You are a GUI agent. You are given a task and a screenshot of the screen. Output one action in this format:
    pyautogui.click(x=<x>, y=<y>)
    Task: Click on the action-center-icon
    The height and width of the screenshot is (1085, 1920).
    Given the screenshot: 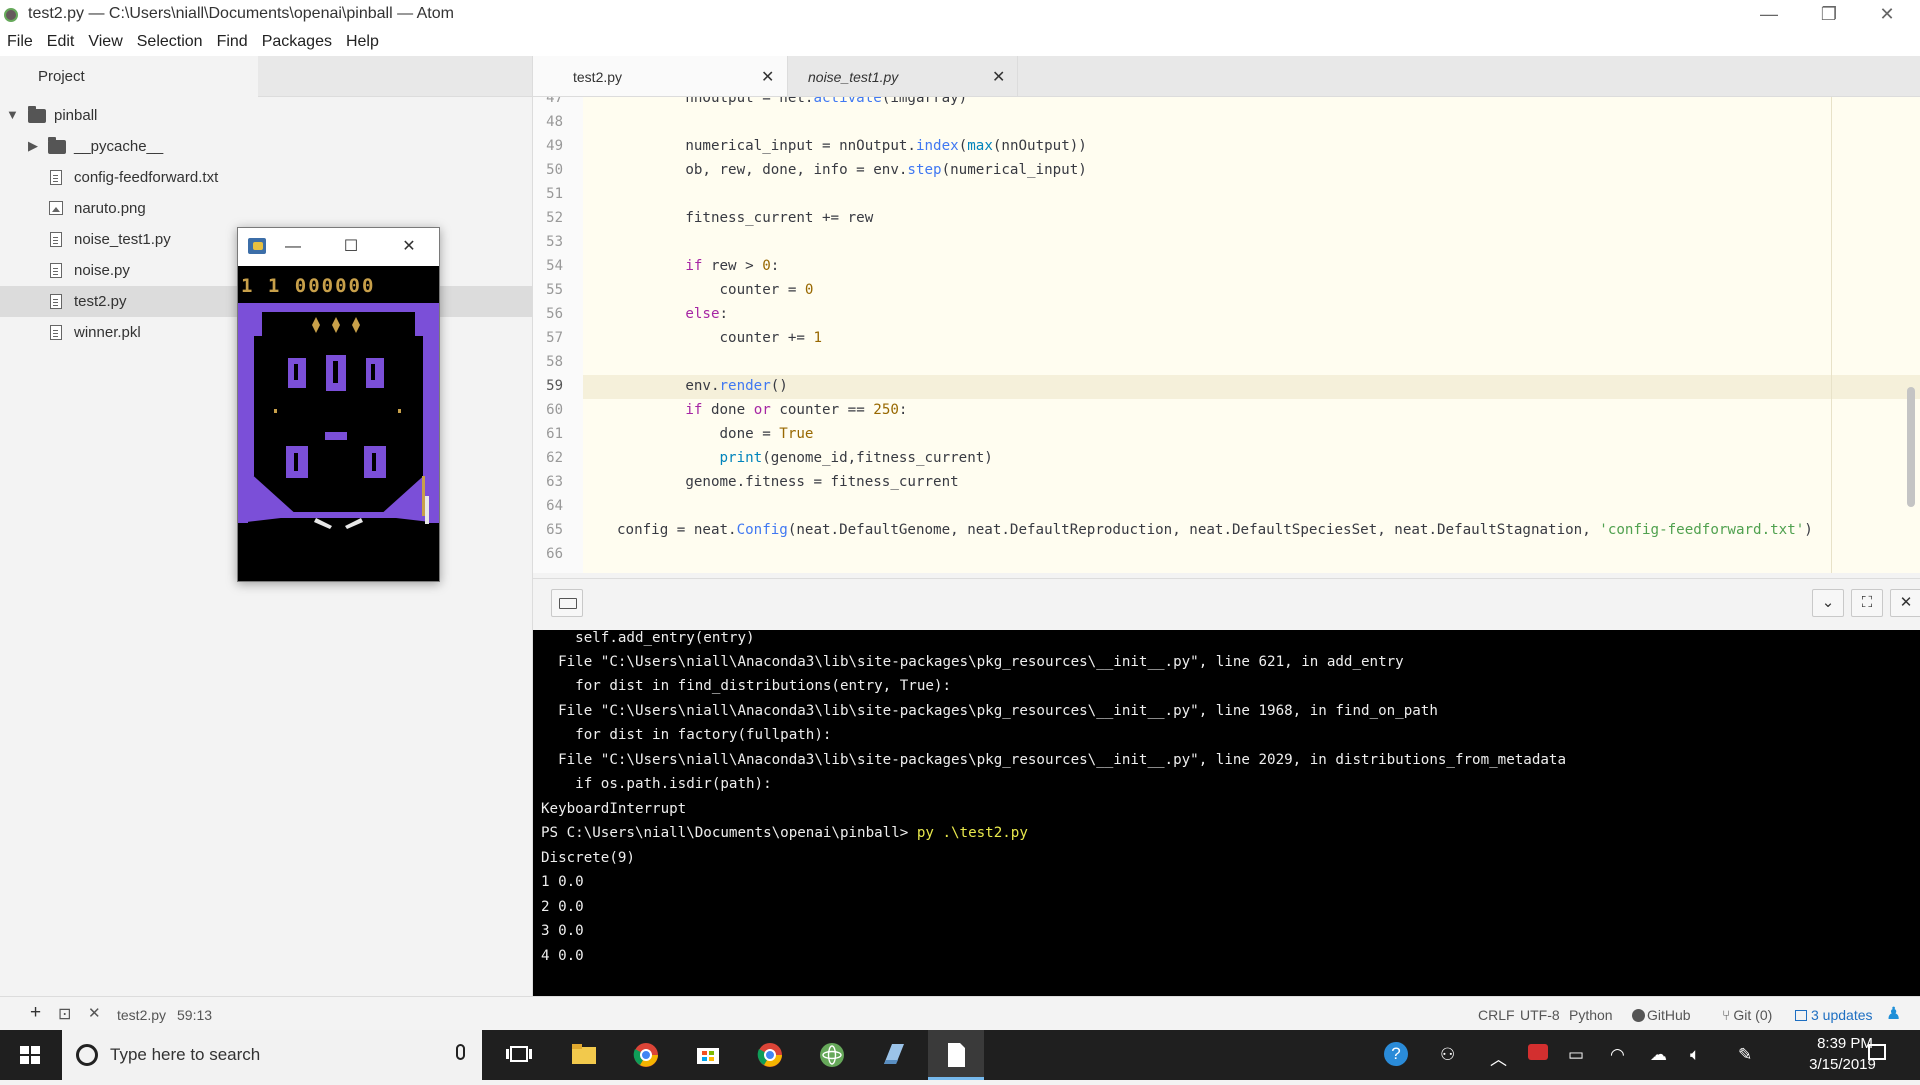 What is the action you would take?
    pyautogui.click(x=1877, y=1054)
    